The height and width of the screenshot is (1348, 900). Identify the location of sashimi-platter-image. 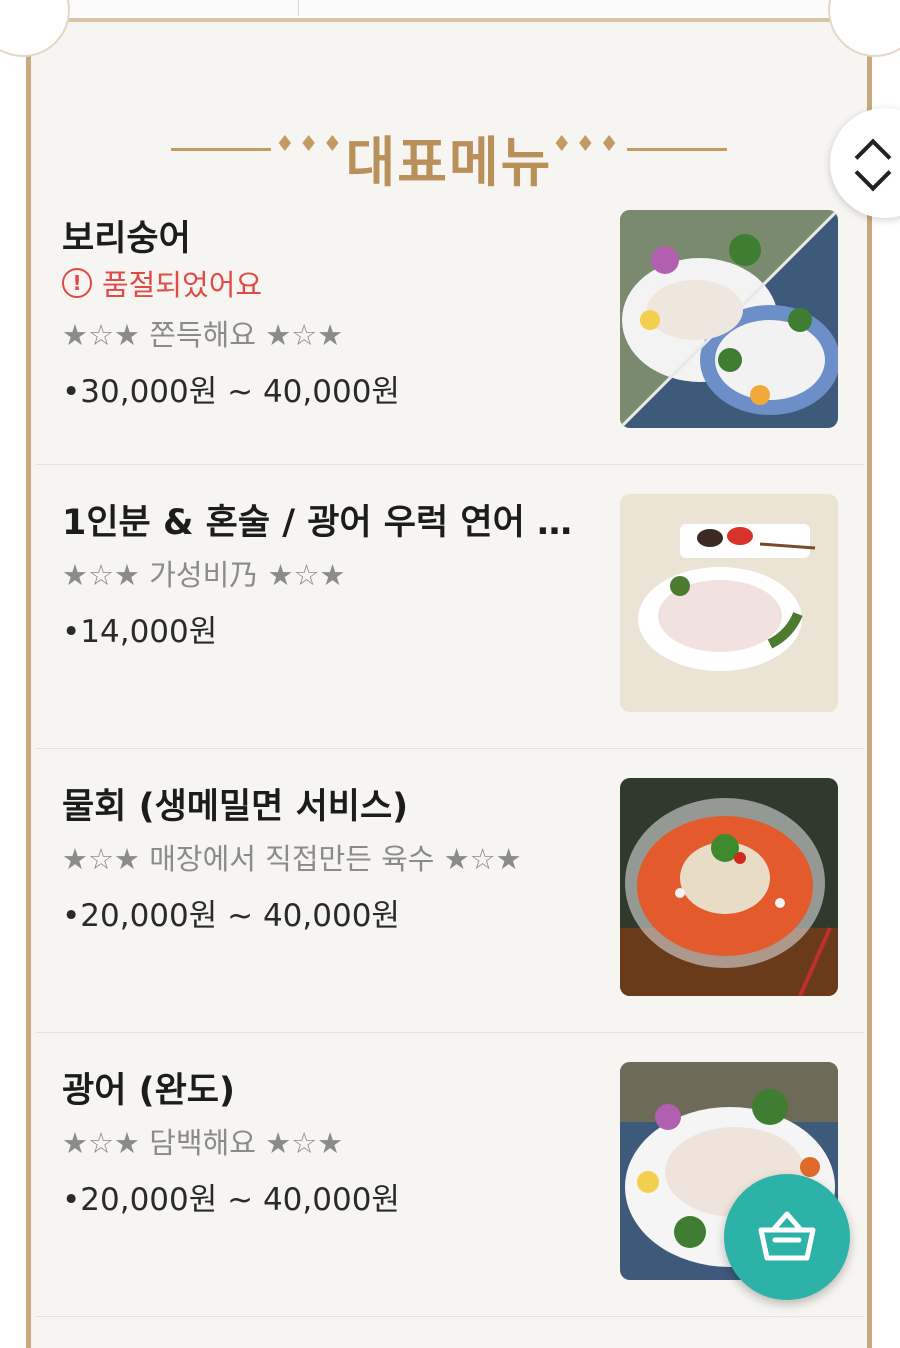
(729, 319).